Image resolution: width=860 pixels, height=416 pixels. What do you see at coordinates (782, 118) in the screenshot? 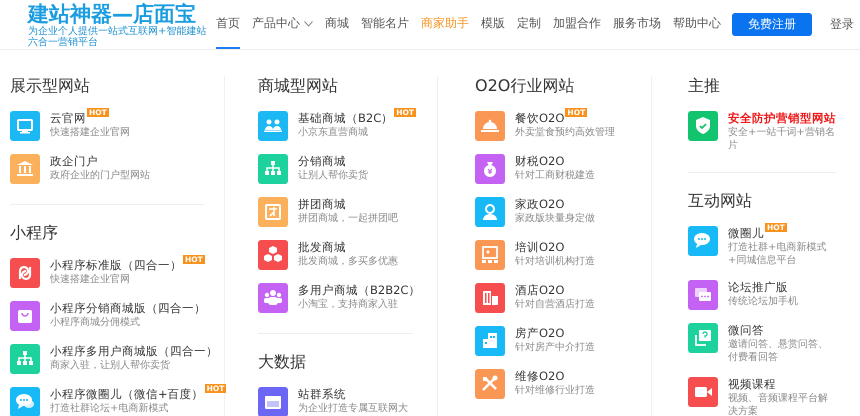
I see `product-link: 安全防护营销型网站` at bounding box center [782, 118].